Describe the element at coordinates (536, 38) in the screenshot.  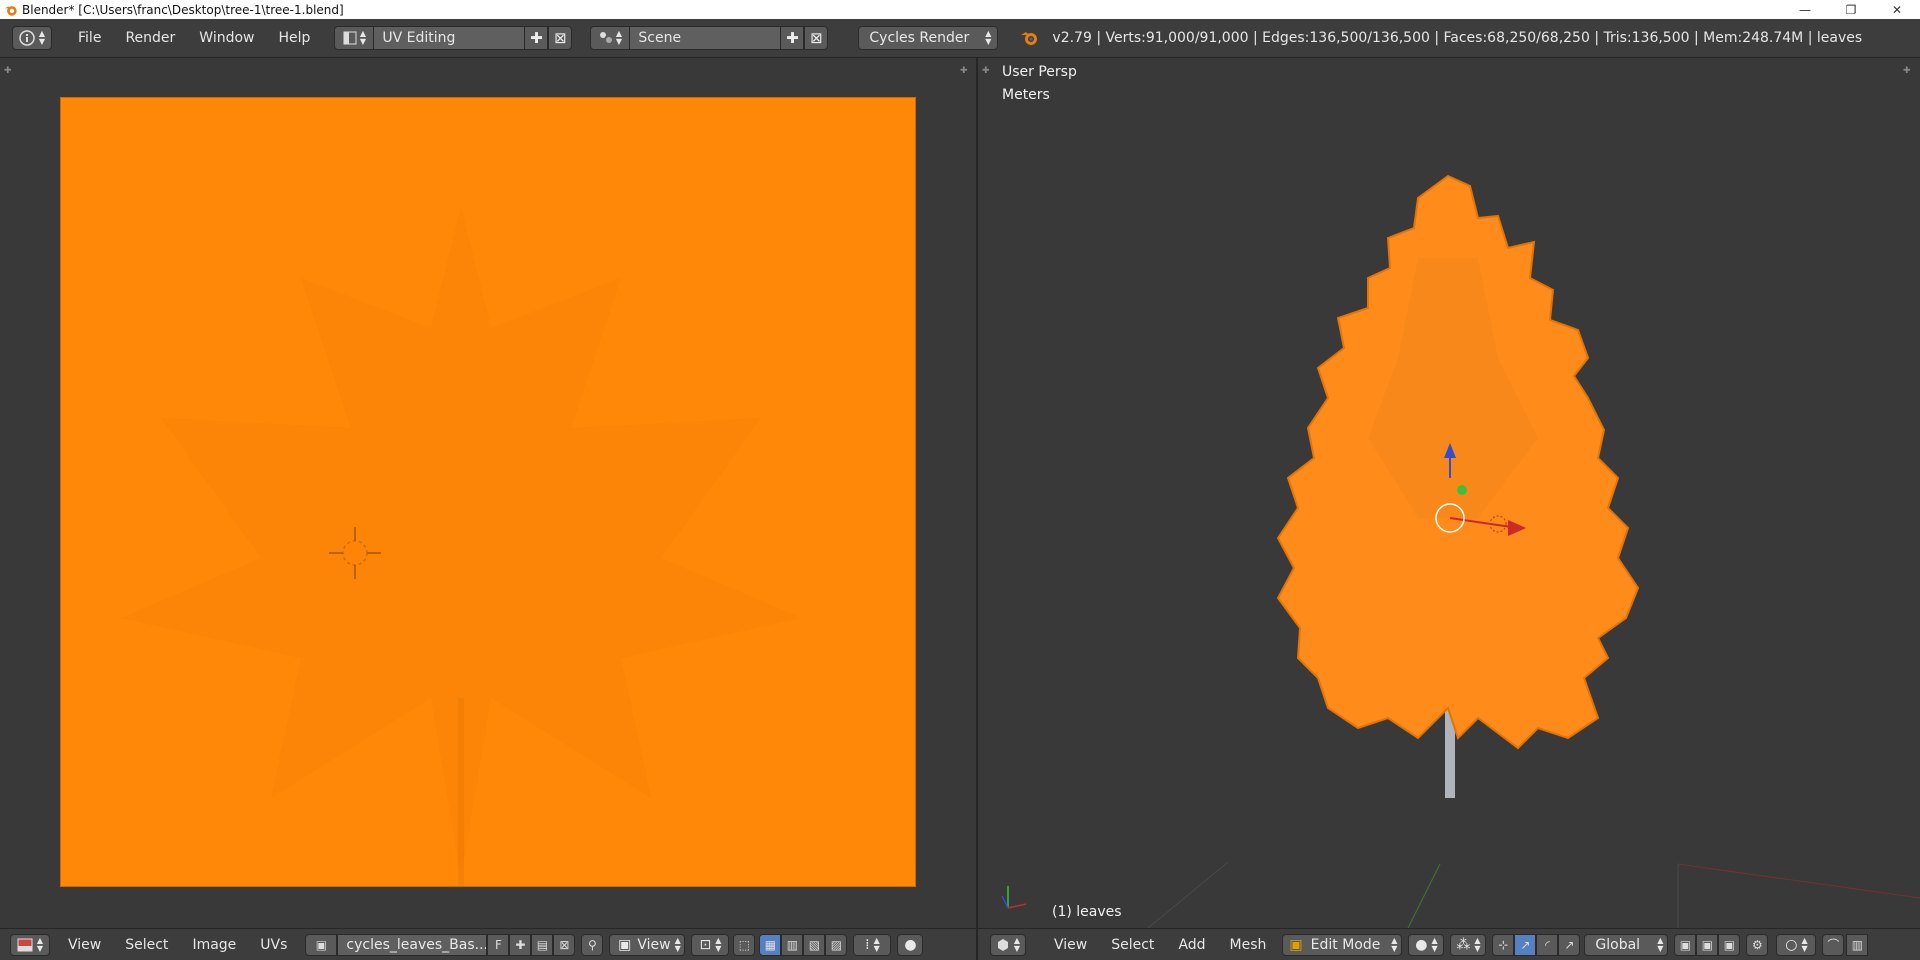
I see `add-screen-button: ✚` at that location.